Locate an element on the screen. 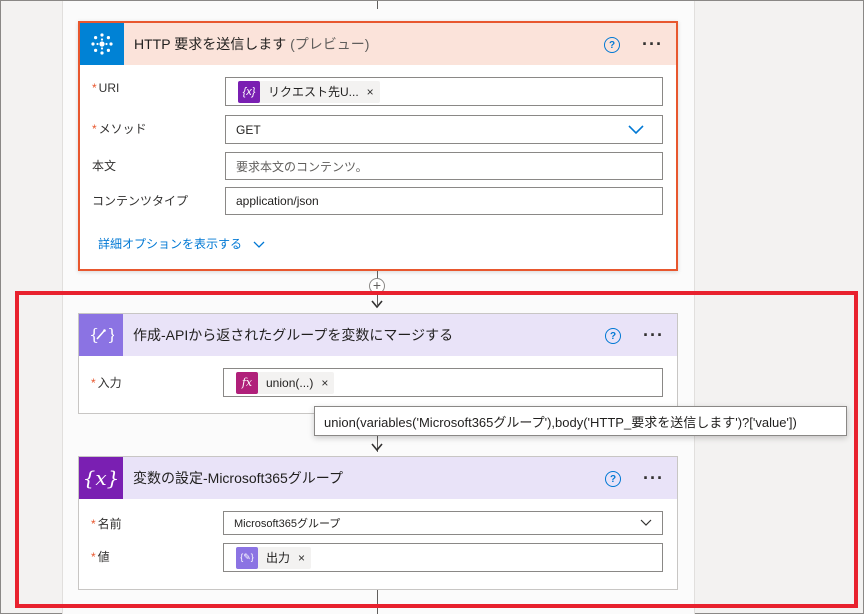  body-label: 本文 is located at coordinates (104, 166).